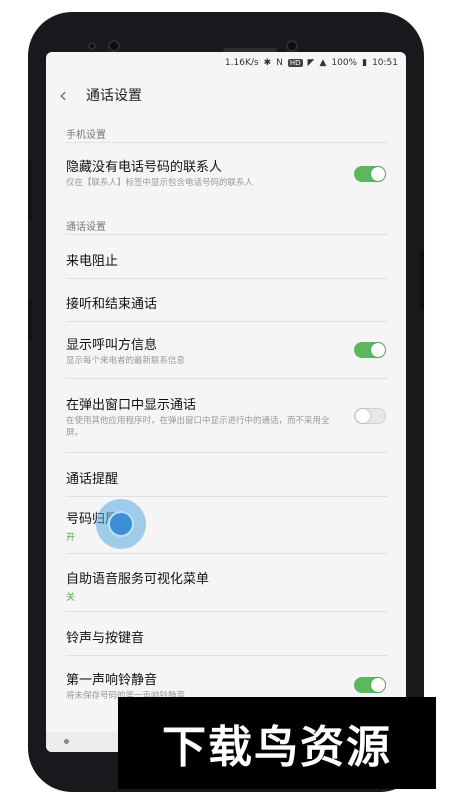  I want to click on setting-call-blocking: 来电阻止, so click(226, 259).